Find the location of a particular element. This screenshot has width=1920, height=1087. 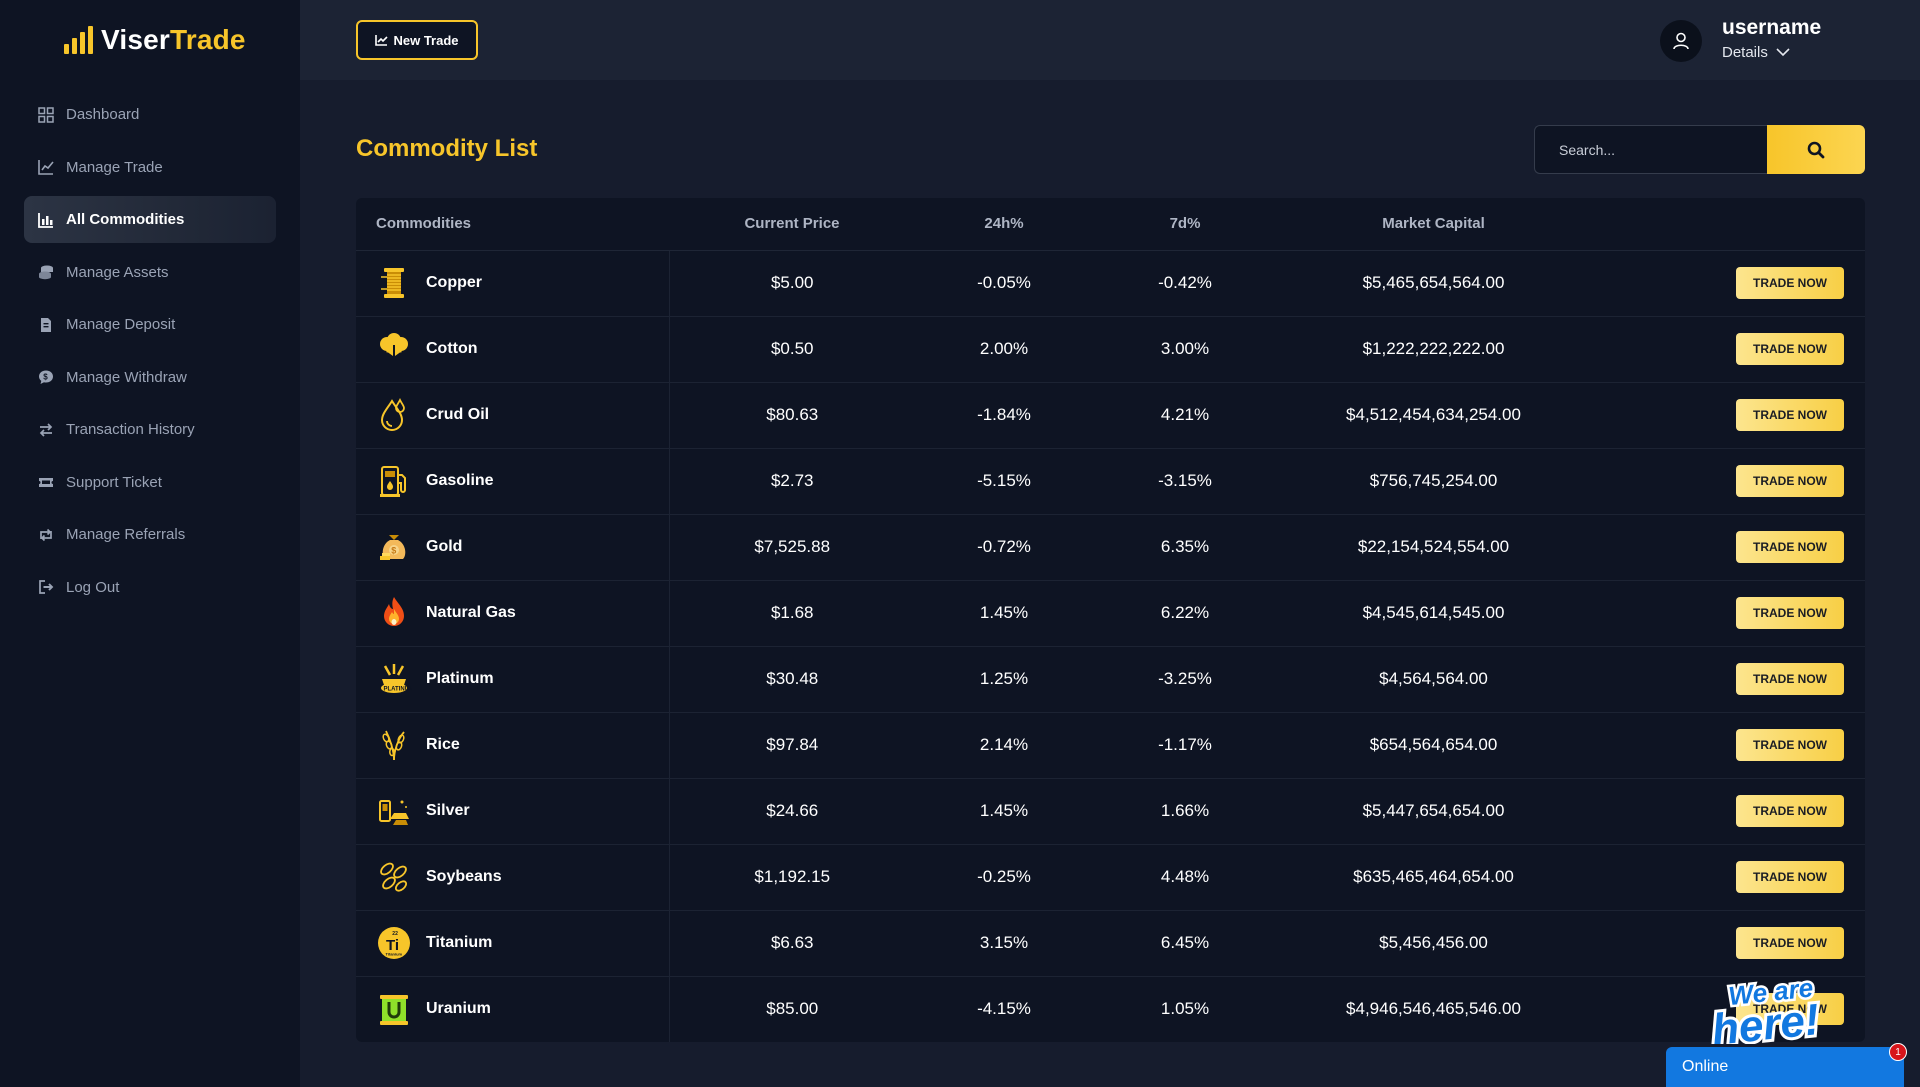

change-24h-cell: 2.14% is located at coordinates (1004, 745).